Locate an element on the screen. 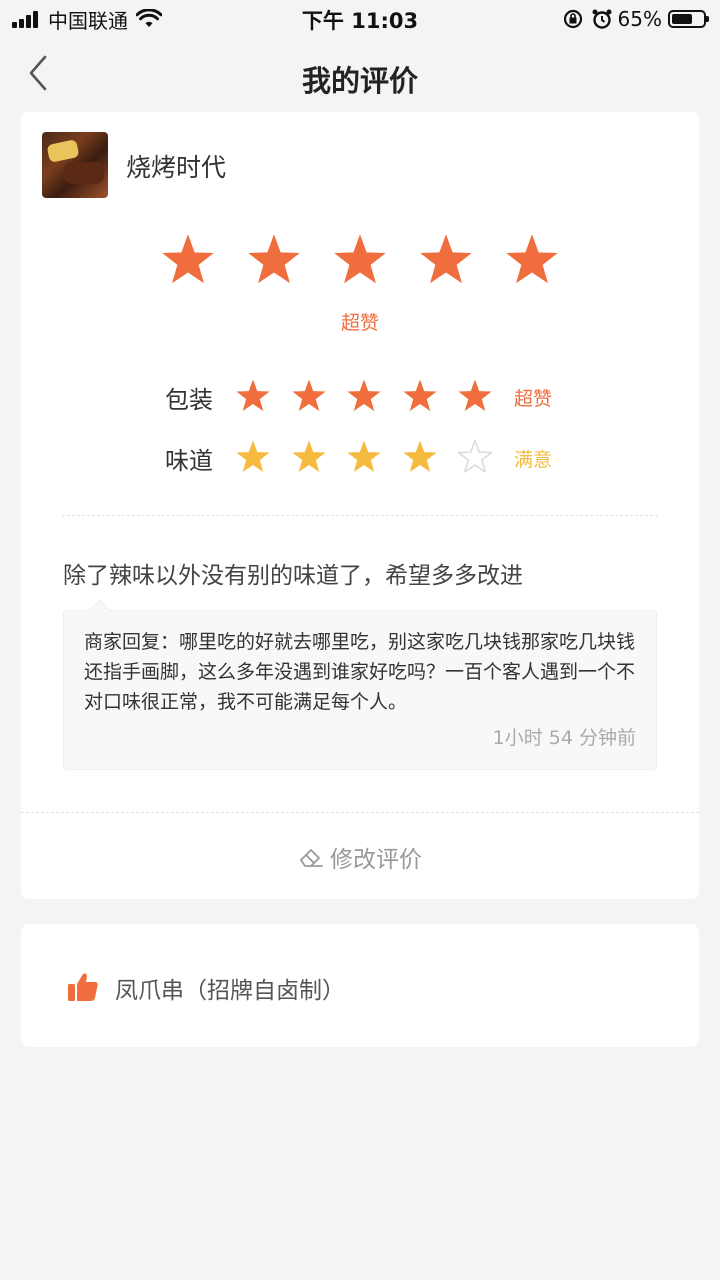 The image size is (720, 1280). alarm-icon is located at coordinates (602, 19).